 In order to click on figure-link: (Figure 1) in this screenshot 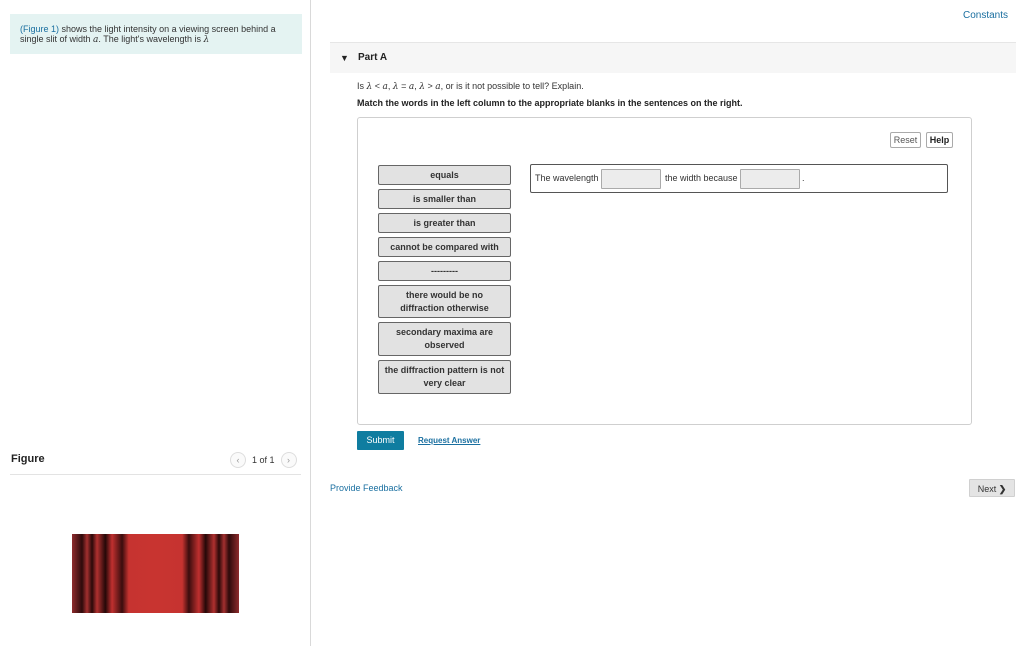, I will do `click(39, 29)`.